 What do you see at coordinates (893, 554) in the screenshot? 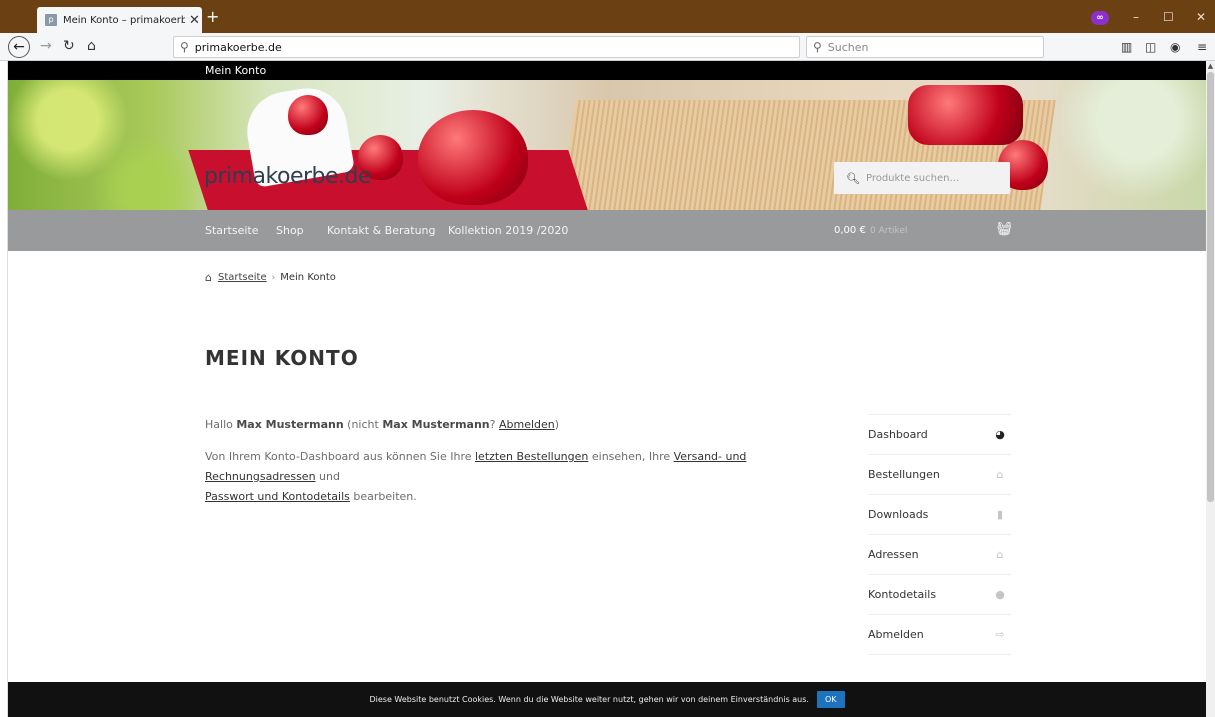
I see `account-nav-label: Adressen` at bounding box center [893, 554].